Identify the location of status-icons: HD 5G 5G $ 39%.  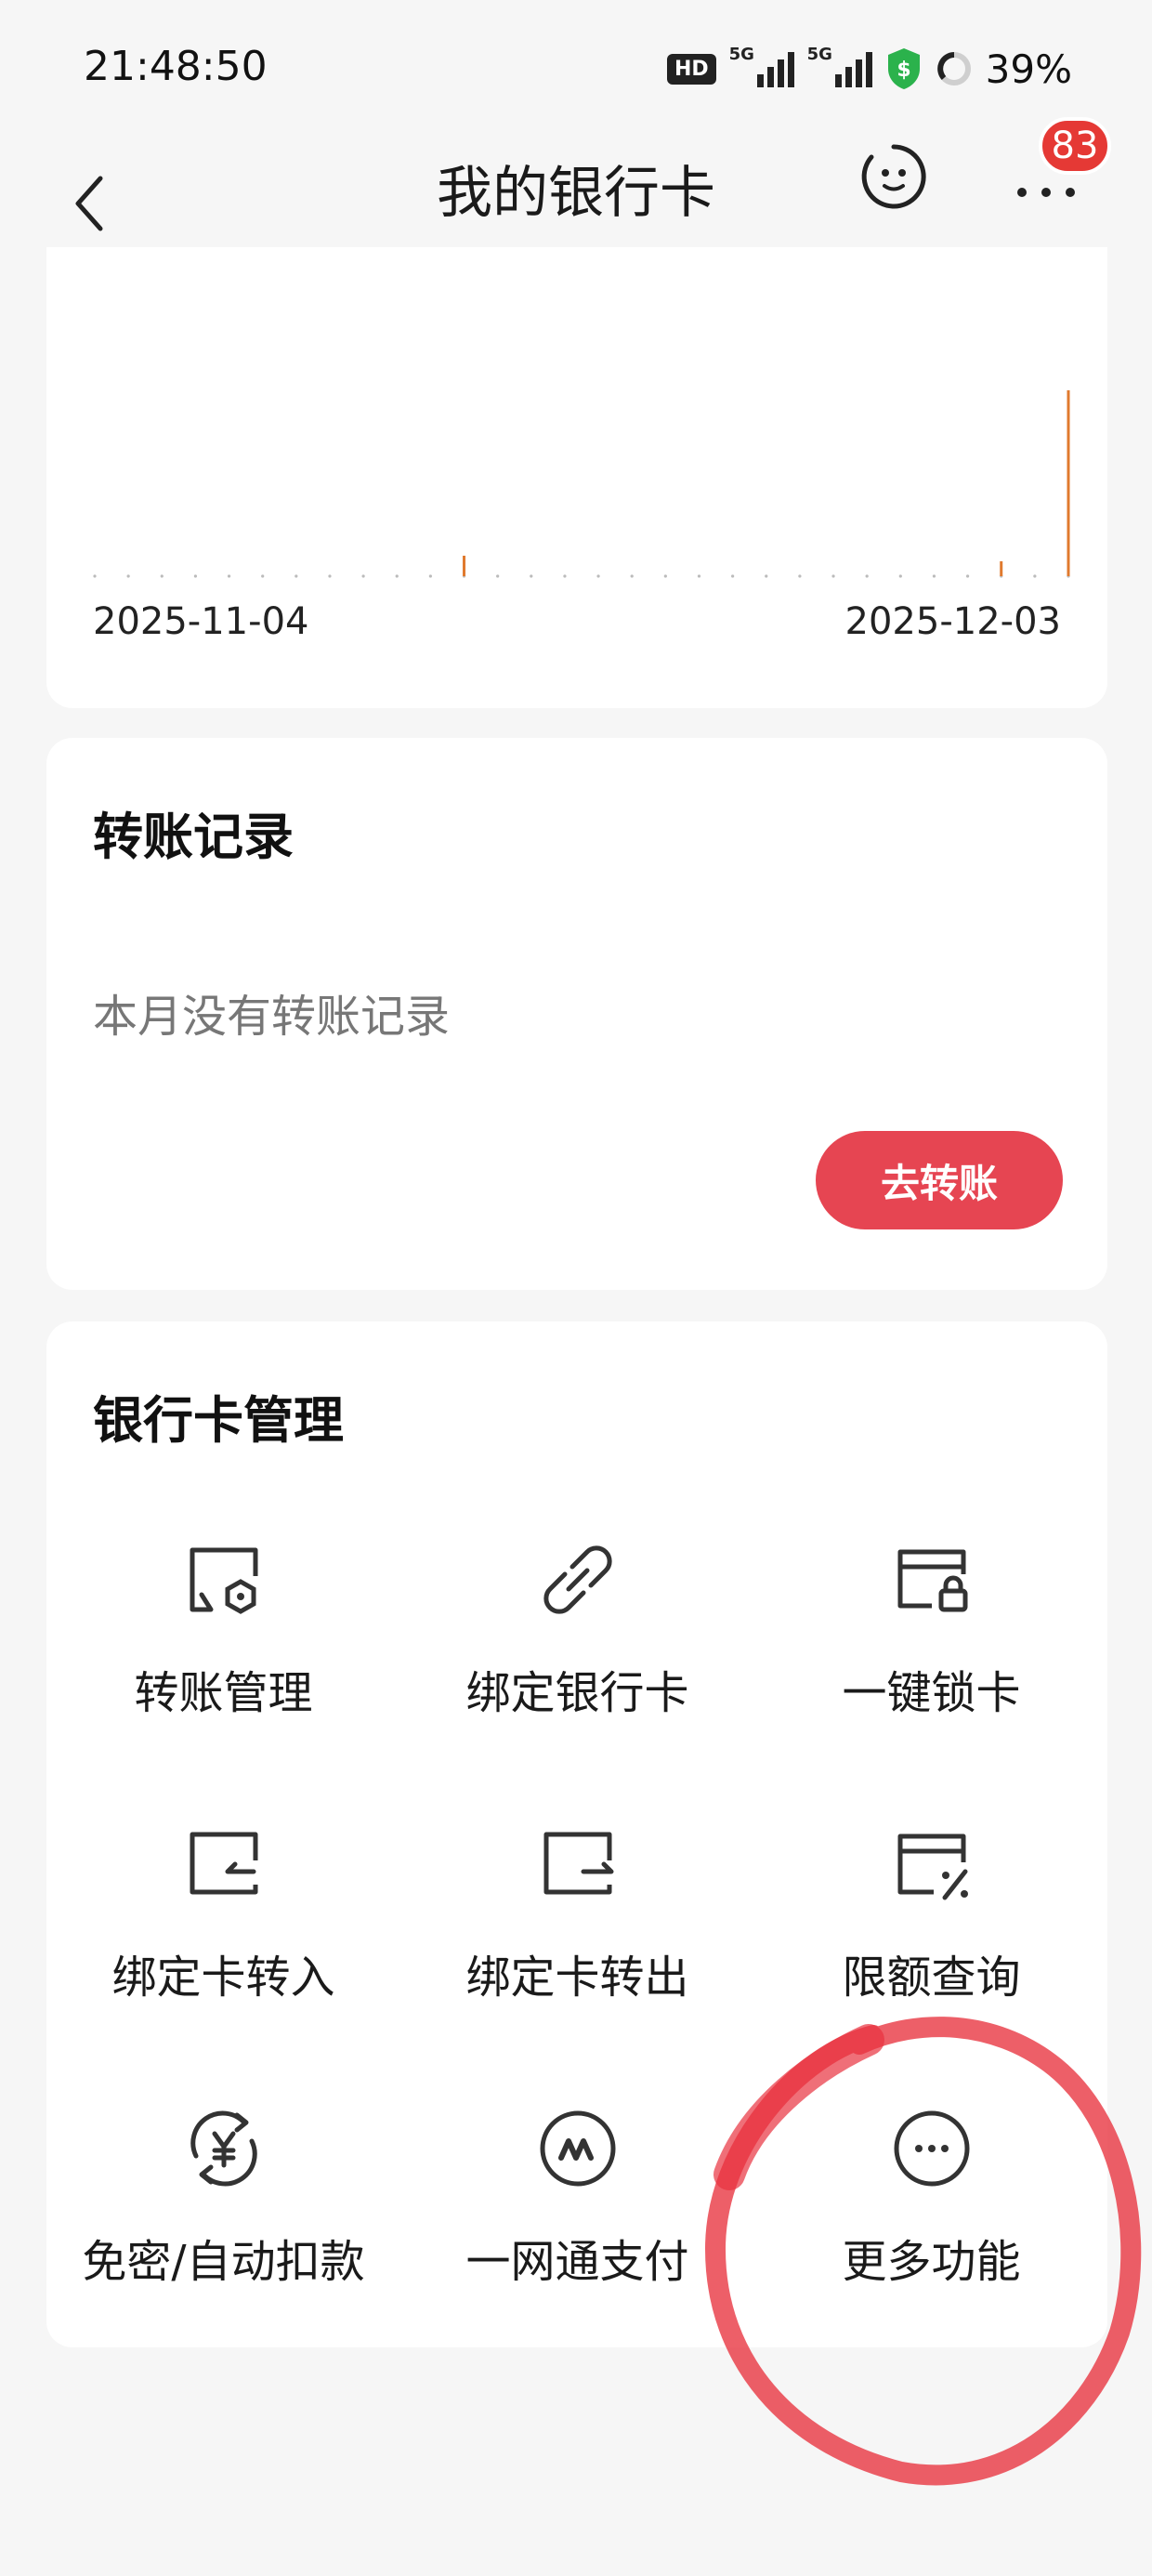
(869, 69).